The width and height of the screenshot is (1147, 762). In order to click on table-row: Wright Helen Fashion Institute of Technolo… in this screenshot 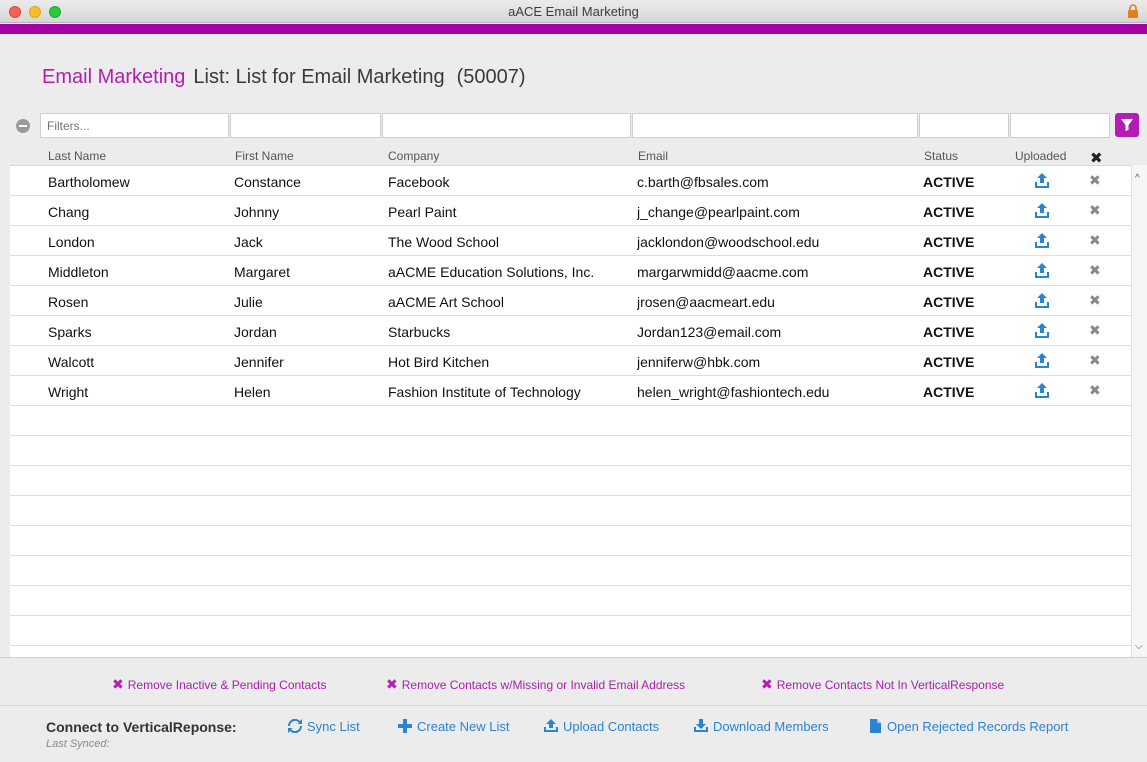, I will do `click(570, 391)`.